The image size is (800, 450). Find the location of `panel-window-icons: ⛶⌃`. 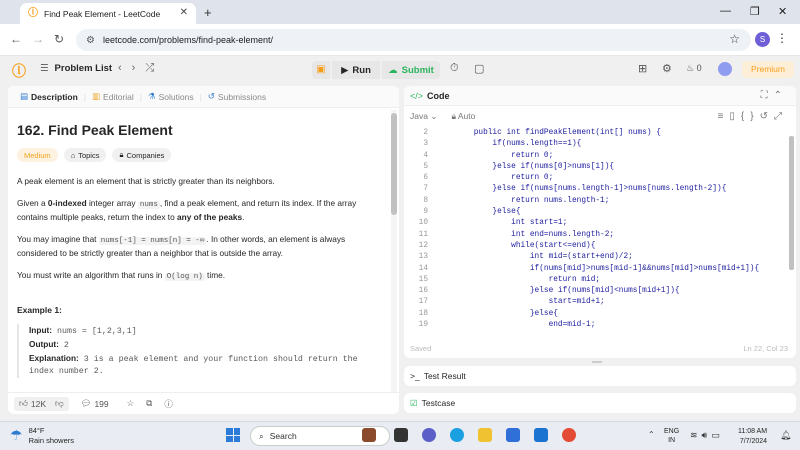

panel-window-icons: ⛶⌃ is located at coordinates (774, 95).